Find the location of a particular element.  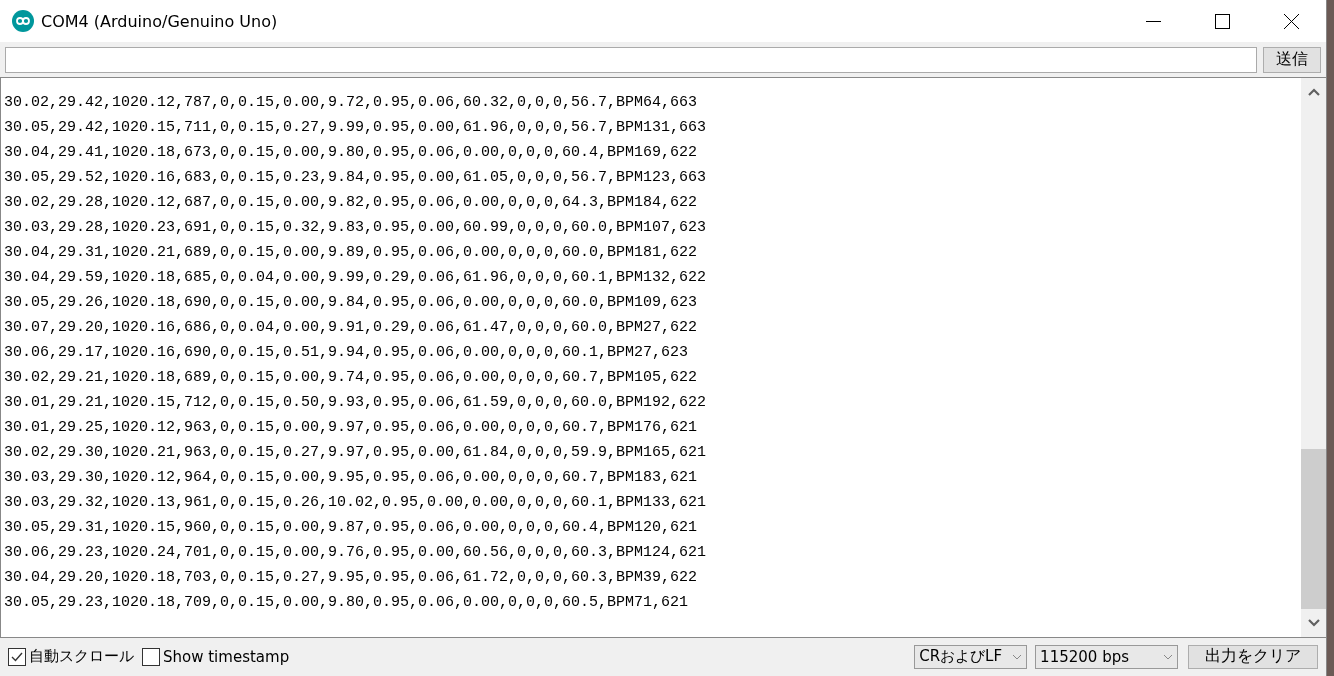

output-line: 30.05,29.52,1020.16,683,0,0.15,0.23,9.84,0.95,0.00,61.05,0,0,0,56.7,BPM123,663 is located at coordinates (355, 178).